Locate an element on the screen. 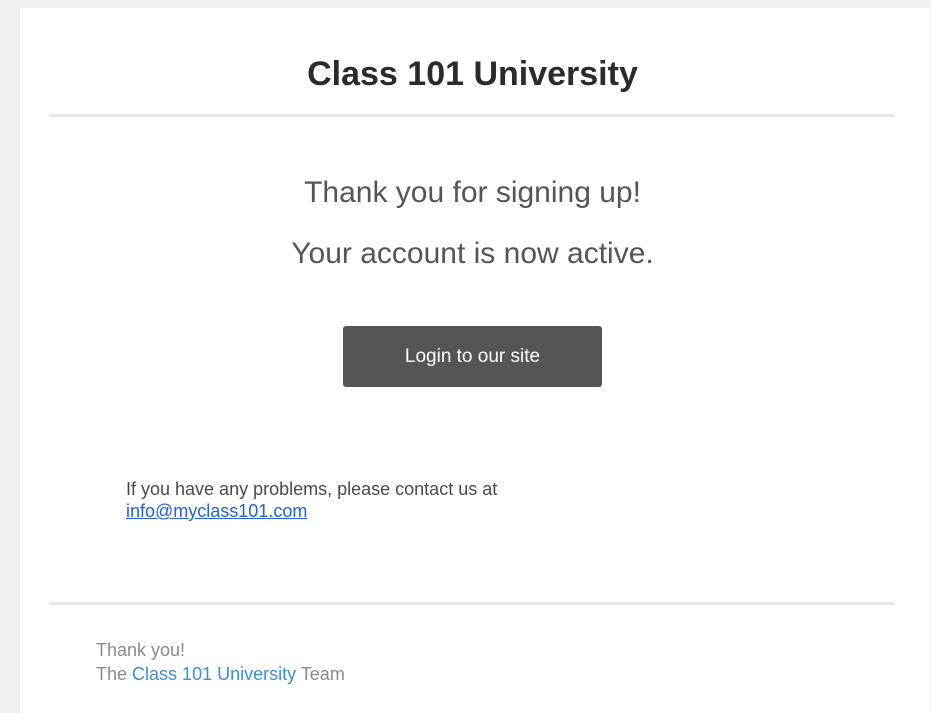 Image resolution: width=931 pixels, height=713 pixels. footer-team-suffix: Team is located at coordinates (322, 674).